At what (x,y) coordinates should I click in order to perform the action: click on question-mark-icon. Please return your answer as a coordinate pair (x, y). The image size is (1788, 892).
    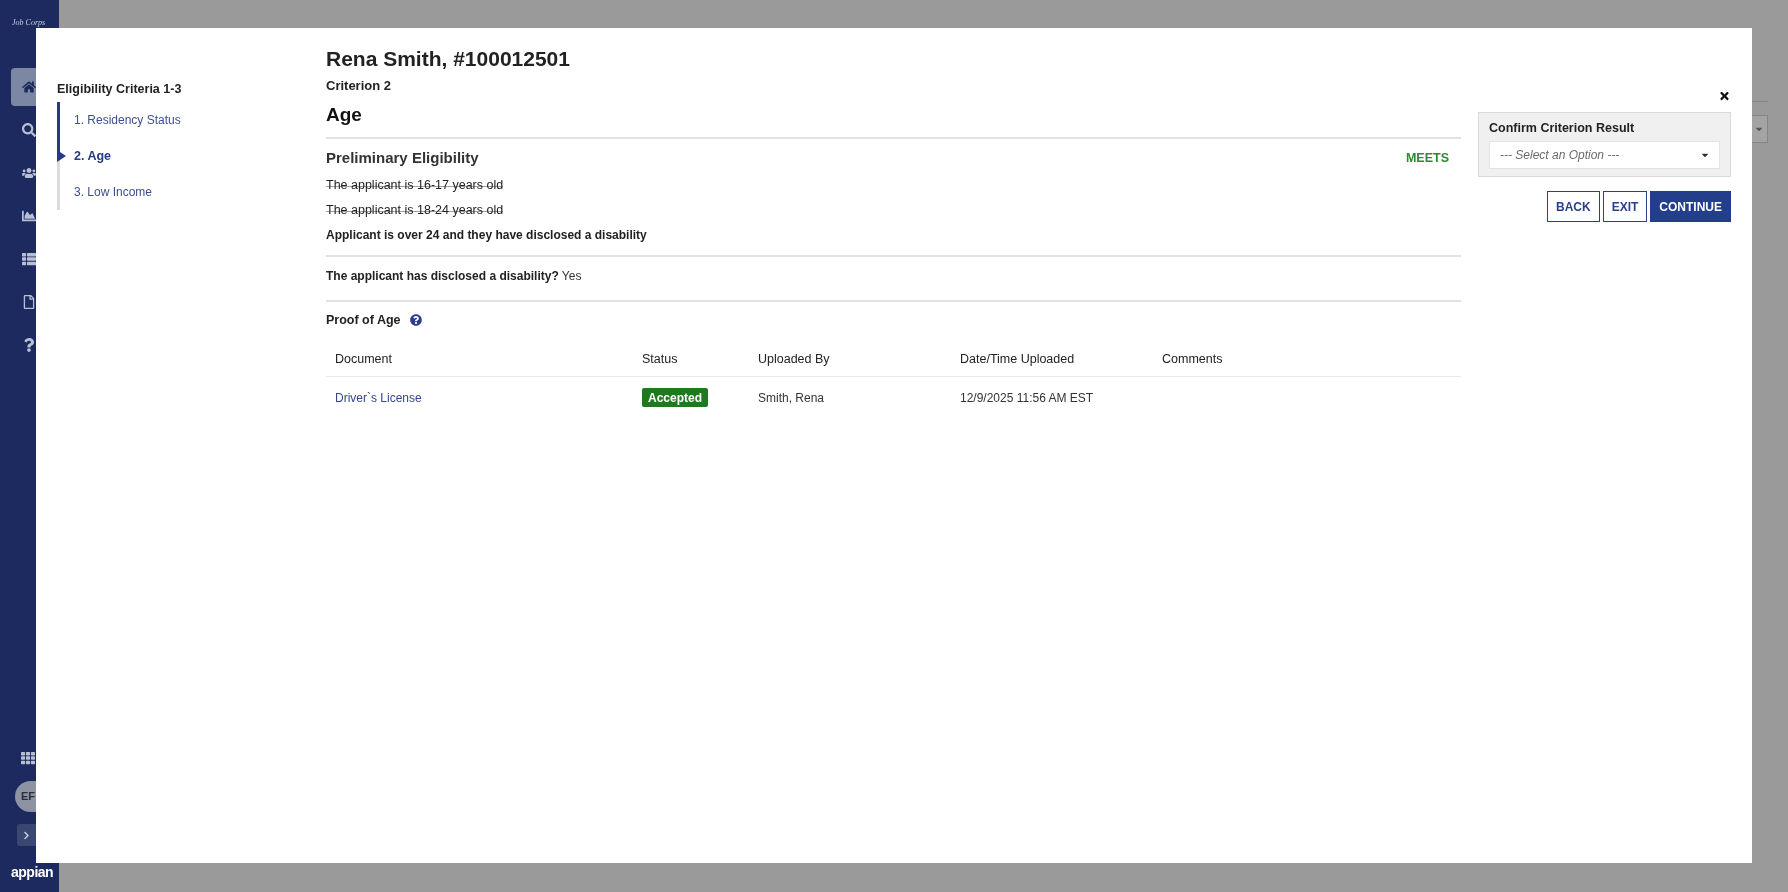
    Looking at the image, I should click on (29, 345).